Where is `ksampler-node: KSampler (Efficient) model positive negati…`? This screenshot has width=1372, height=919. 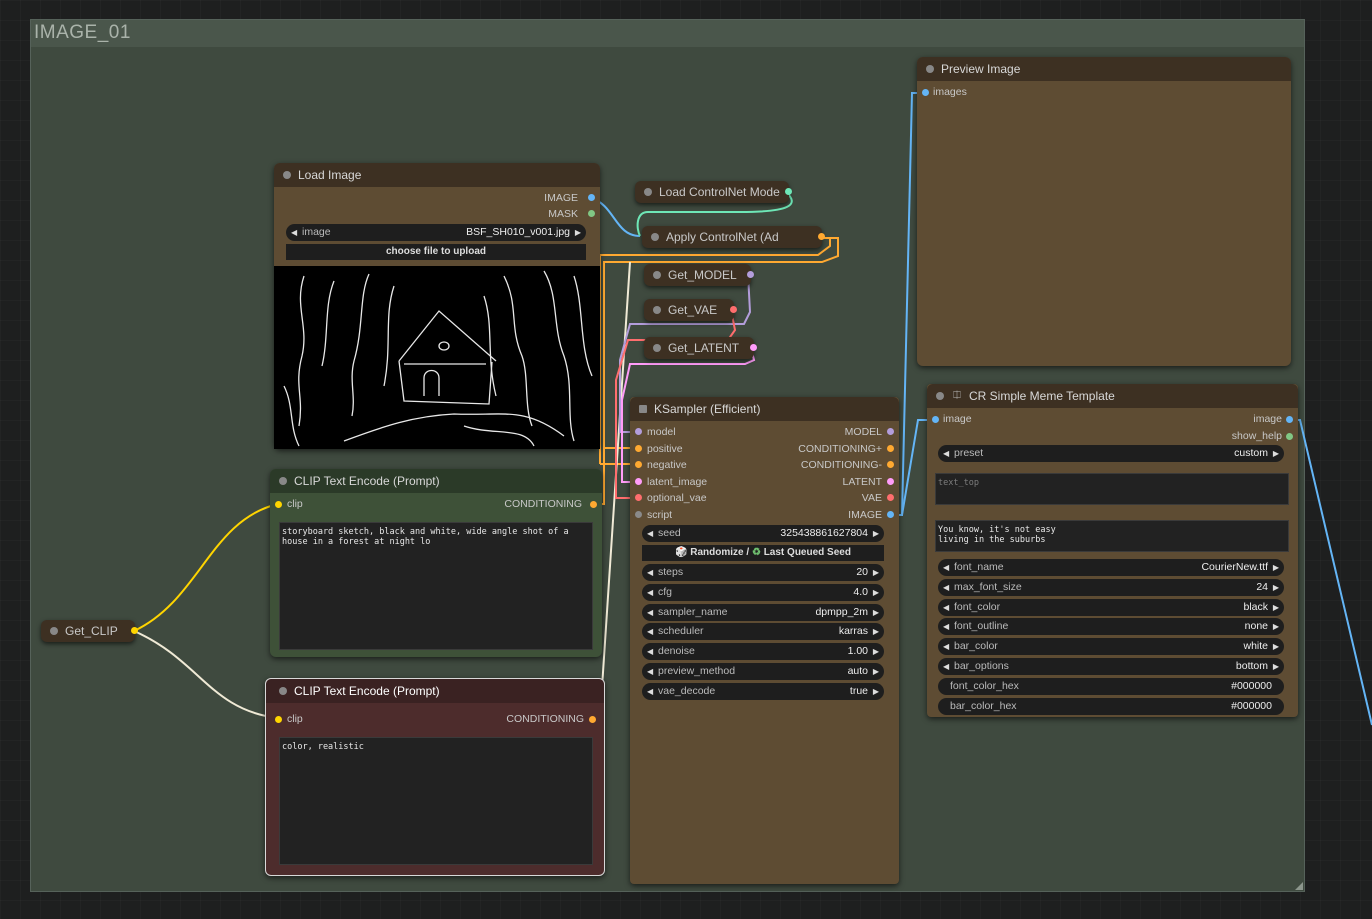
ksampler-node: KSampler (Efficient) model positive negati… is located at coordinates (764, 640).